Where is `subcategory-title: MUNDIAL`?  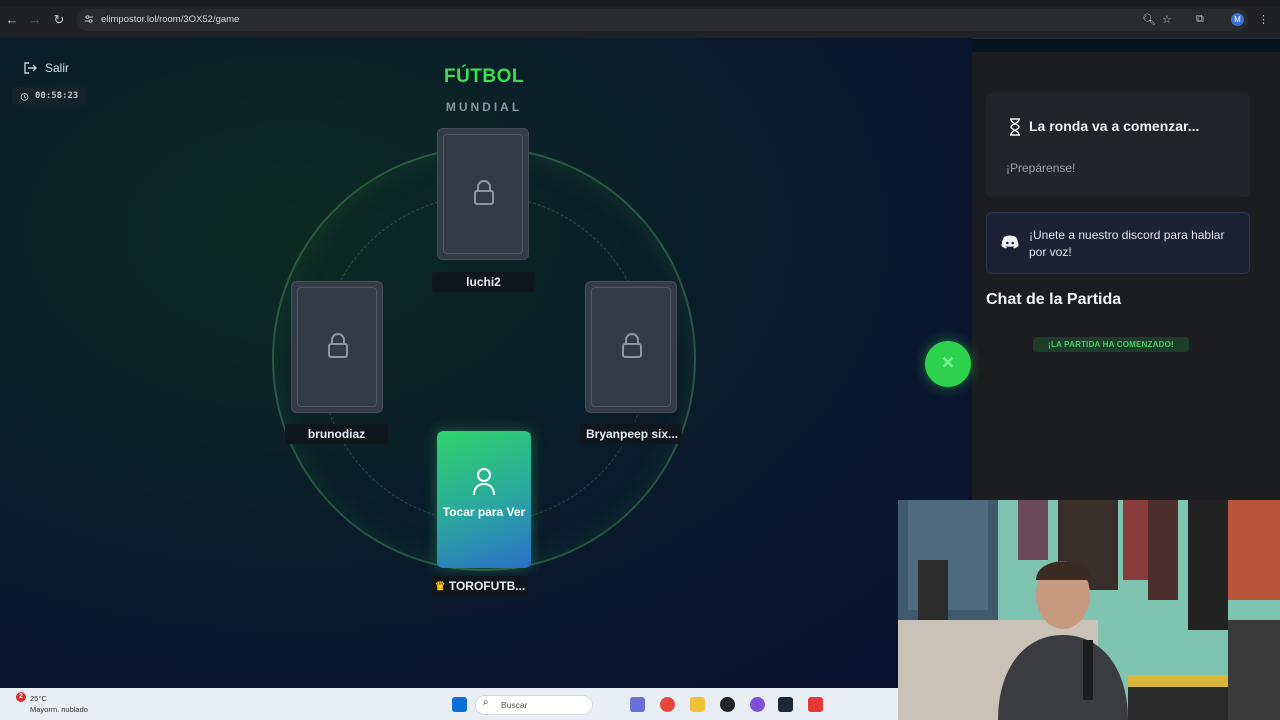 subcategory-title: MUNDIAL is located at coordinates (484, 107).